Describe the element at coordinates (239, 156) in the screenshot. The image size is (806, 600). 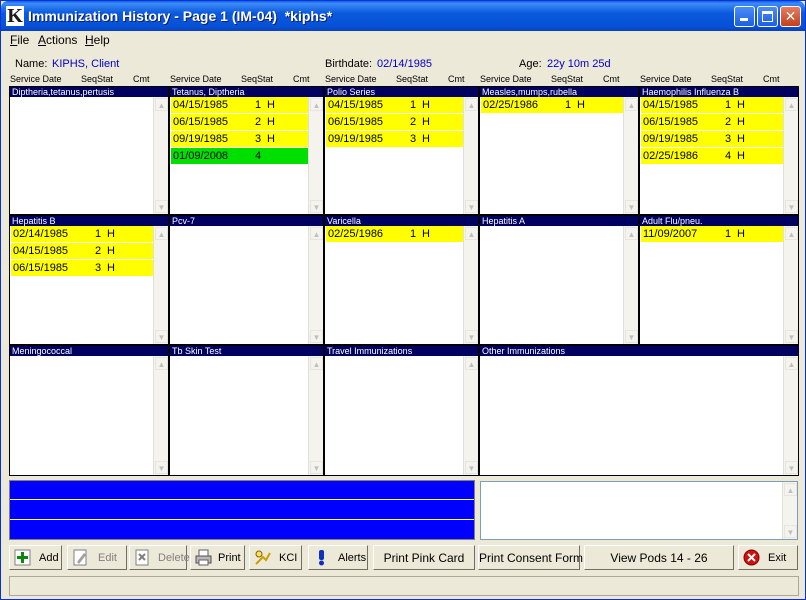
I see `immunization-row: 01/09/2008 4` at that location.